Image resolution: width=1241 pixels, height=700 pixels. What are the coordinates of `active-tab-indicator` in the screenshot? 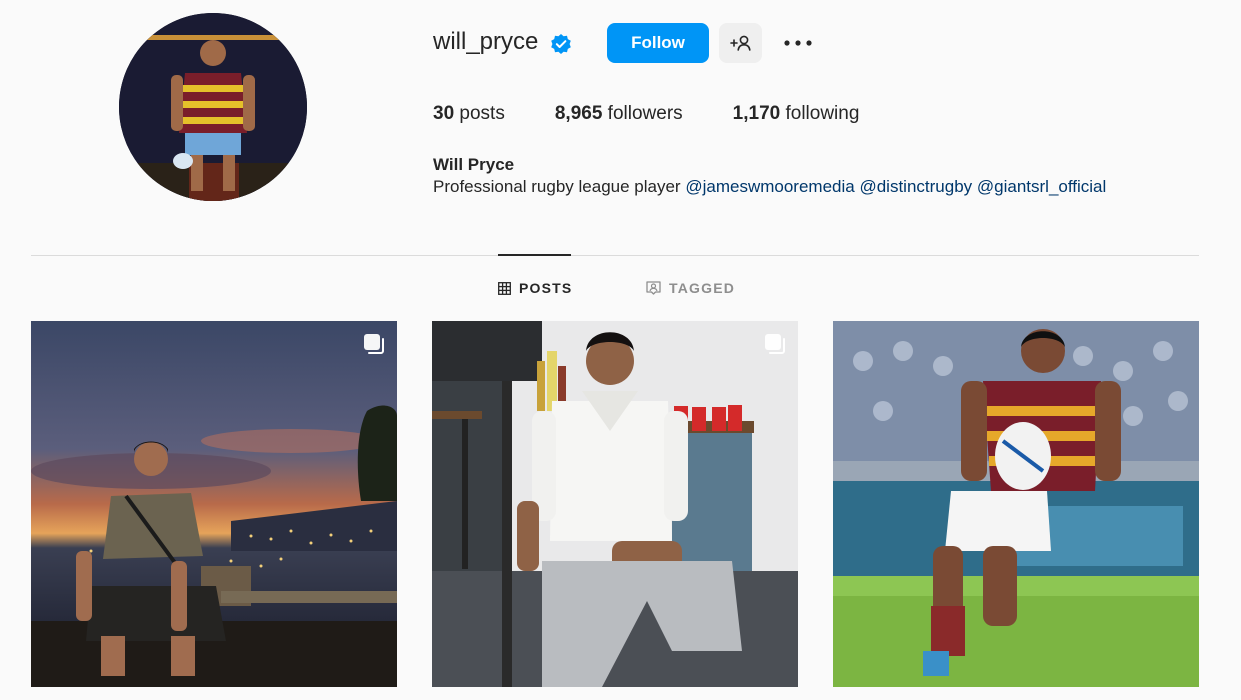 It's located at (534, 255).